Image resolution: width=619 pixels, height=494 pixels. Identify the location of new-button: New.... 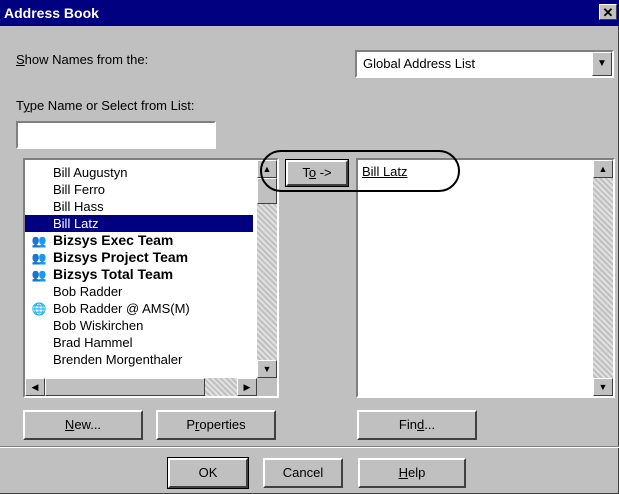
(83, 425).